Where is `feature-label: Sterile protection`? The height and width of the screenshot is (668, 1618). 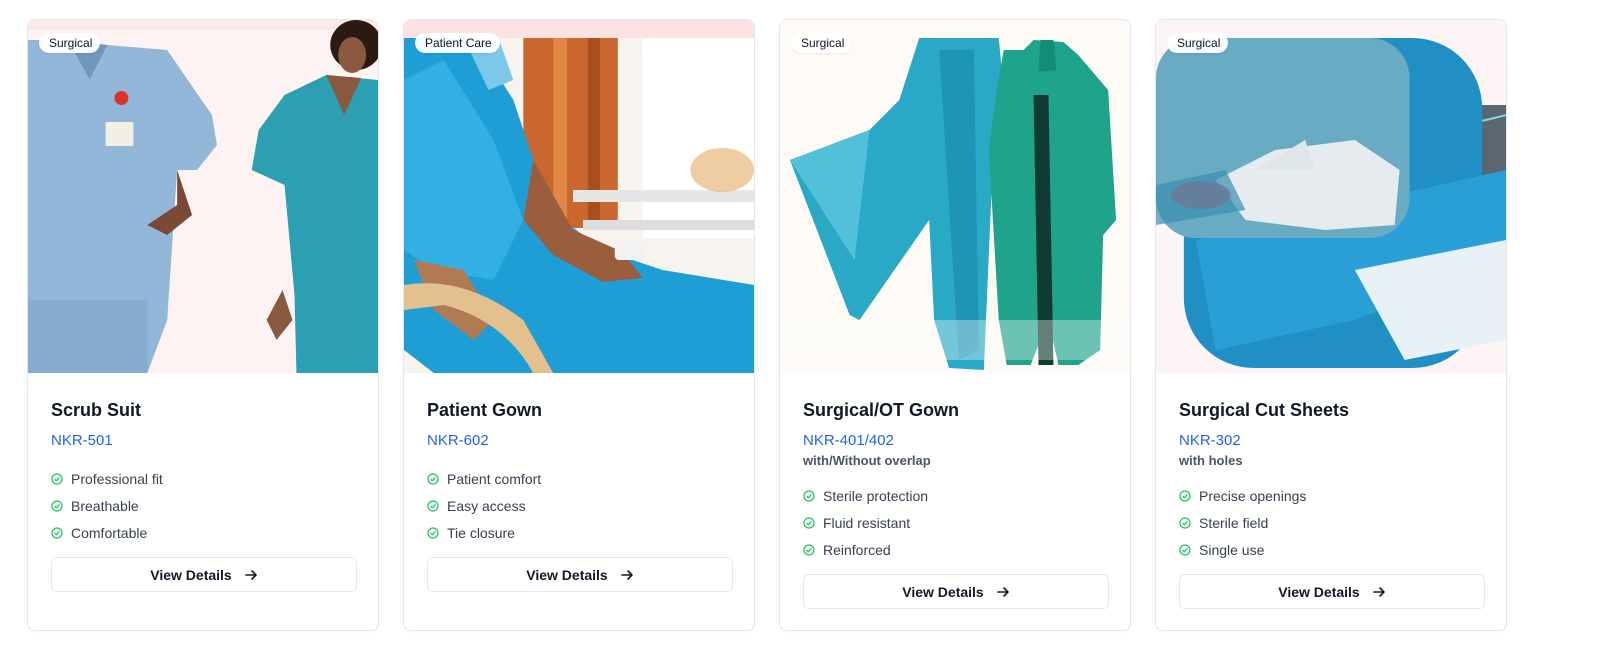 feature-label: Sterile protection is located at coordinates (876, 495).